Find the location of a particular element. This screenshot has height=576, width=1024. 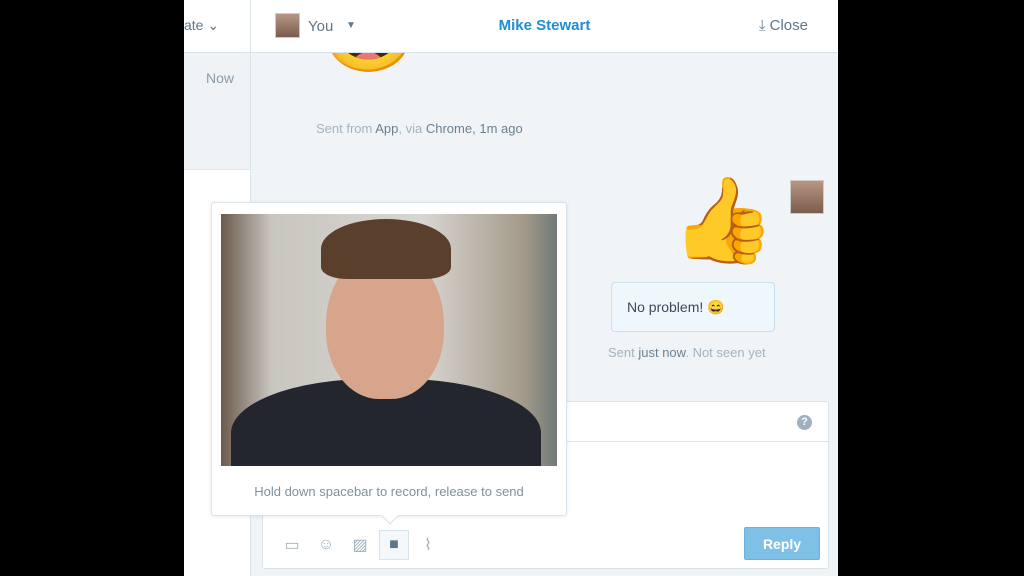

message-meta: Sent from App, via Chrome, 1m ago is located at coordinates (419, 128).